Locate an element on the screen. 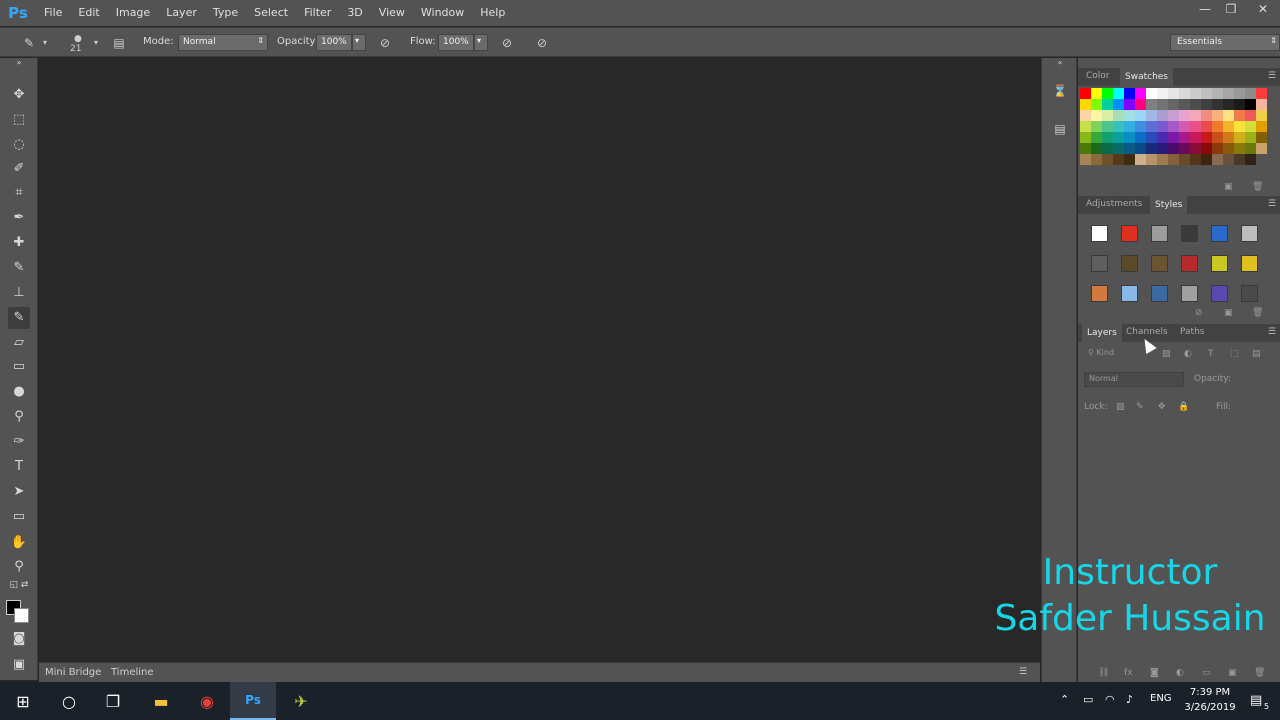 This screenshot has height=720, width=1280. pressure-opacity-icon: ⊘ is located at coordinates (385, 43).